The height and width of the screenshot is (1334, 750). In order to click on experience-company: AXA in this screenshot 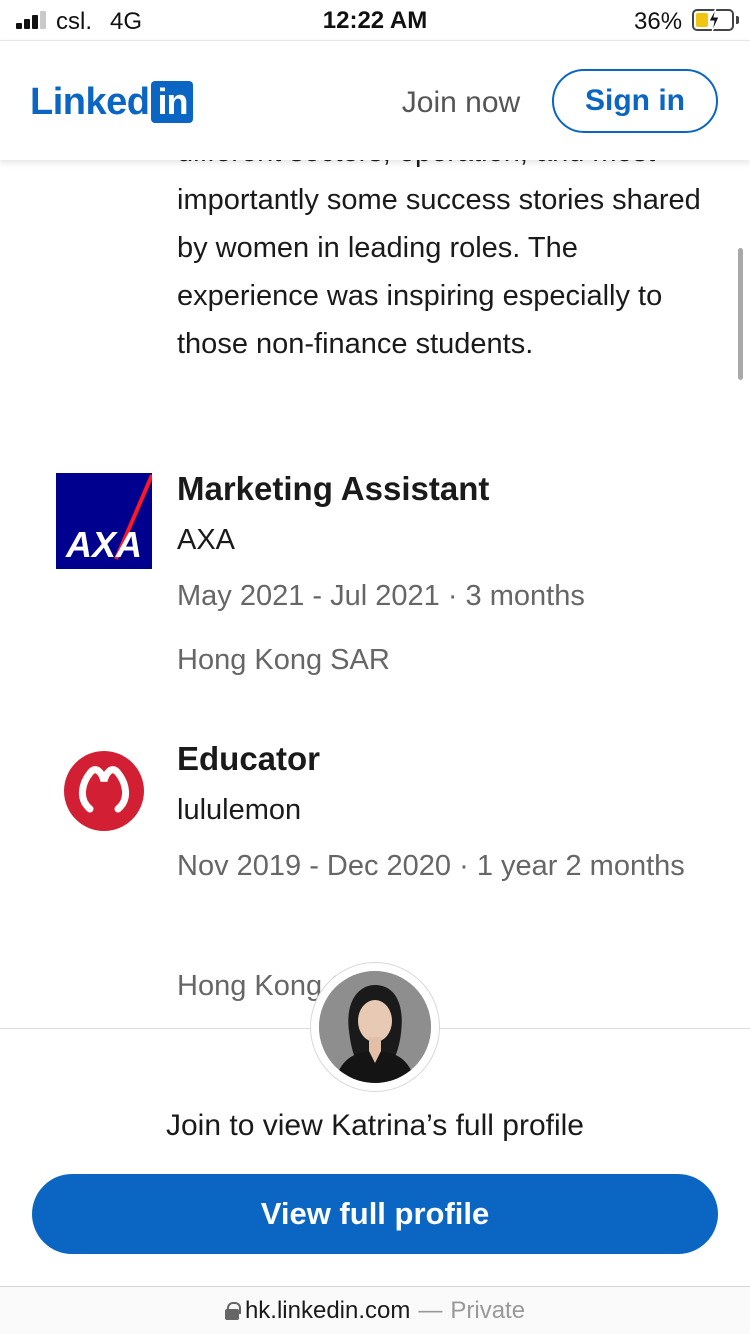, I will do `click(206, 540)`.